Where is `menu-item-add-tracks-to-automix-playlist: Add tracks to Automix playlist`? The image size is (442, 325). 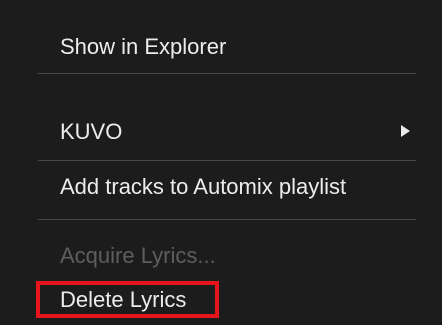 menu-item-add-tracks-to-automix-playlist: Add tracks to Automix playlist is located at coordinates (221, 187).